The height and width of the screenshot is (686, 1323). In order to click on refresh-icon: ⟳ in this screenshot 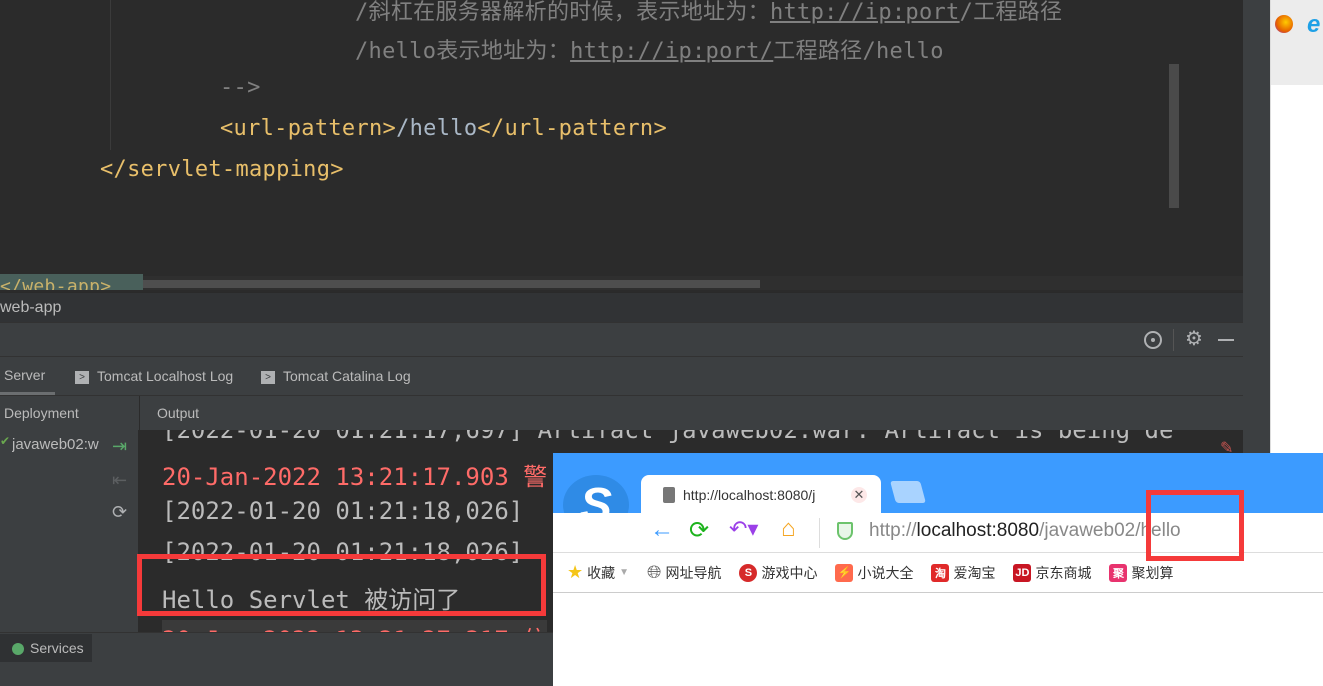, I will do `click(119, 512)`.